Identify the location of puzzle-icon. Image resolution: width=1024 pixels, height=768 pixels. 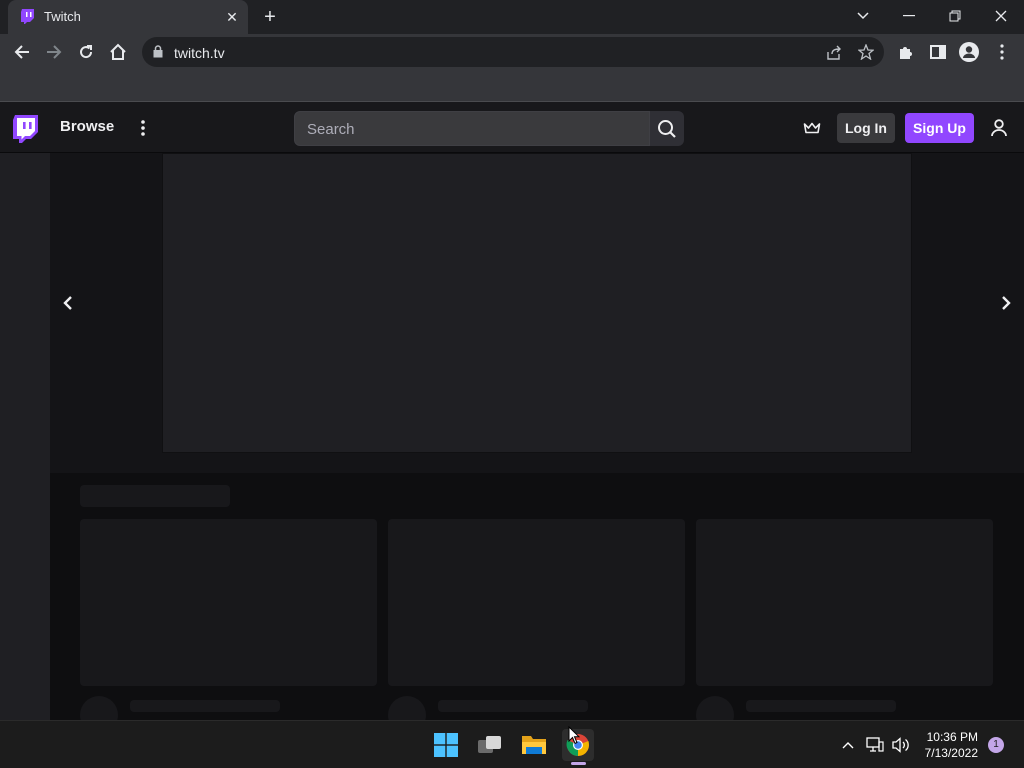
(906, 53).